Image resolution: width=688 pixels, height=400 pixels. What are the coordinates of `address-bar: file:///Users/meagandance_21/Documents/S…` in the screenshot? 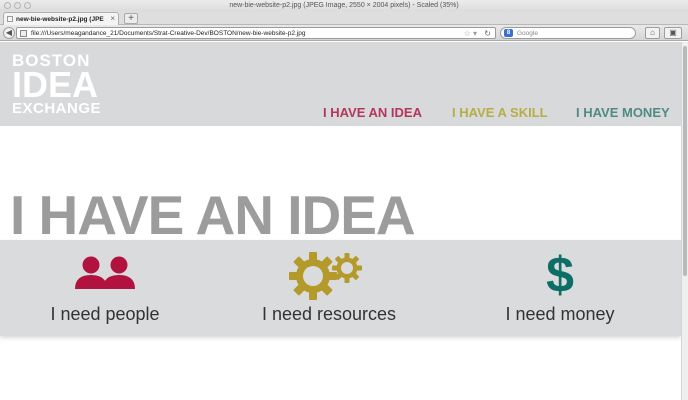 It's located at (256, 33).